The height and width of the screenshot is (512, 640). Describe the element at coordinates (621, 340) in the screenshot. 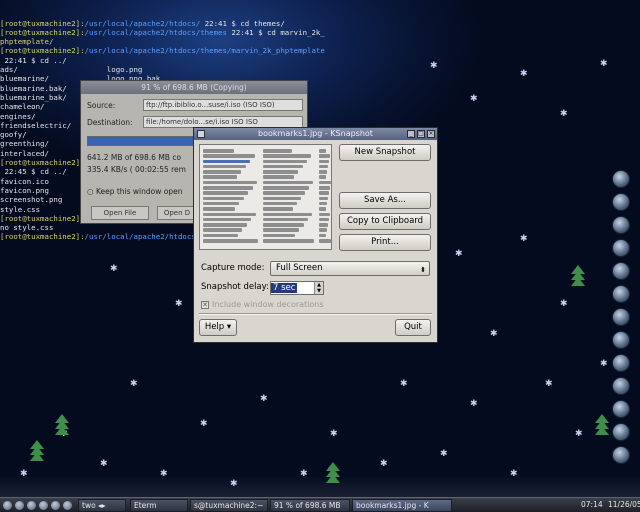

I see `media-icon` at that location.